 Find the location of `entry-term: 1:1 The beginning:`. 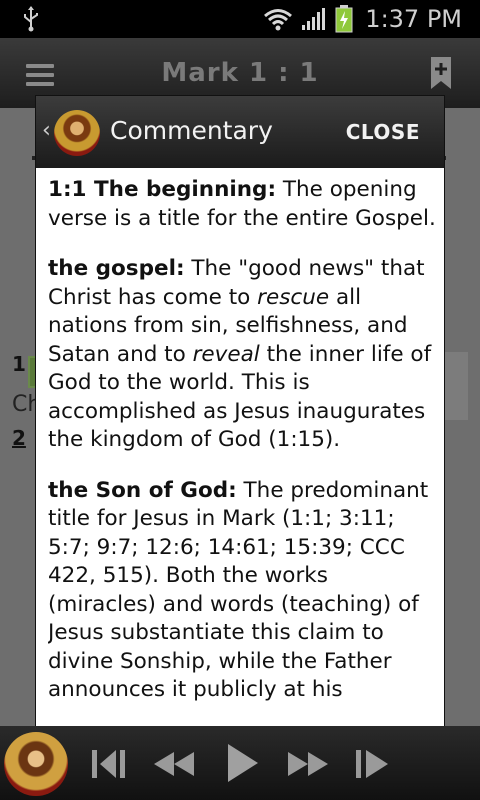

entry-term: 1:1 The beginning: is located at coordinates (162, 189).